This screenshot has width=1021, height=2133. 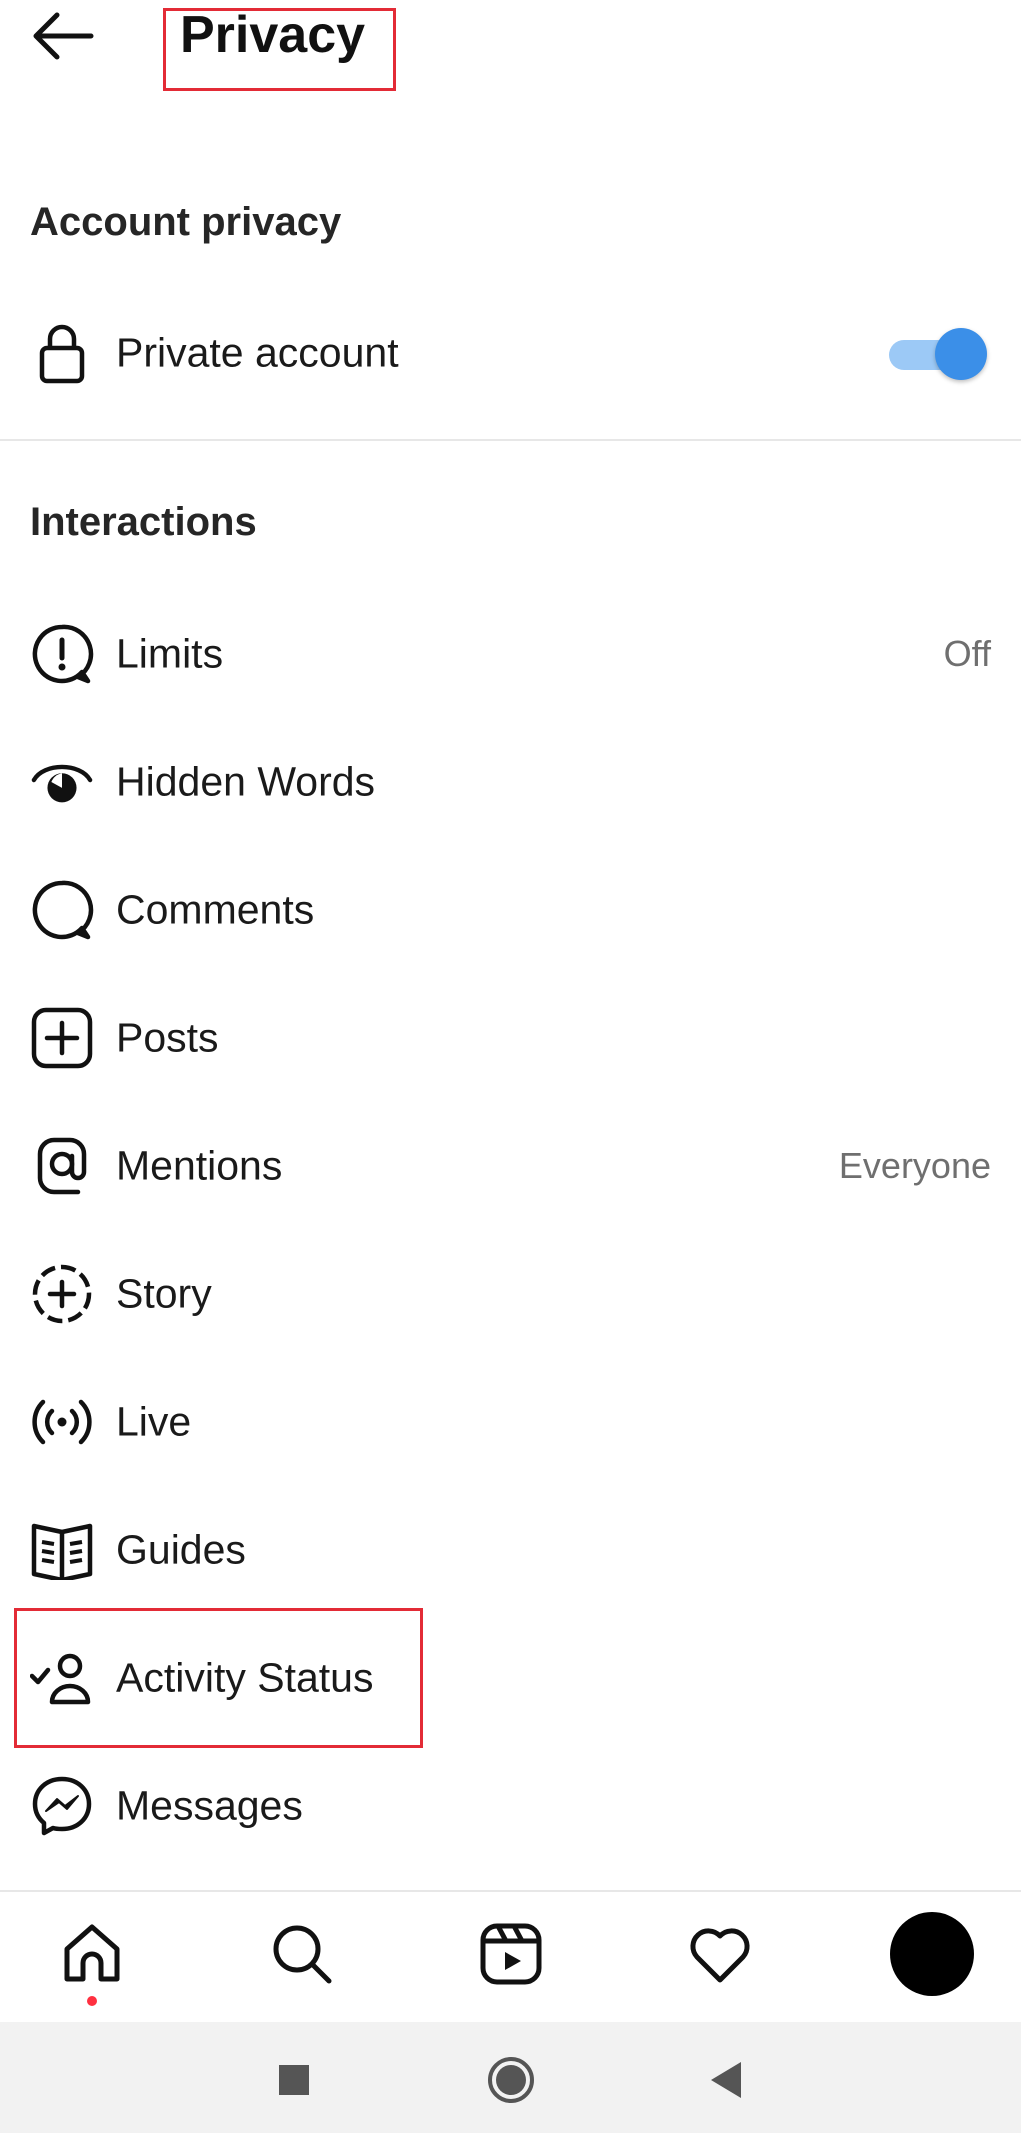 I want to click on profile-avatar, so click(x=932, y=1954).